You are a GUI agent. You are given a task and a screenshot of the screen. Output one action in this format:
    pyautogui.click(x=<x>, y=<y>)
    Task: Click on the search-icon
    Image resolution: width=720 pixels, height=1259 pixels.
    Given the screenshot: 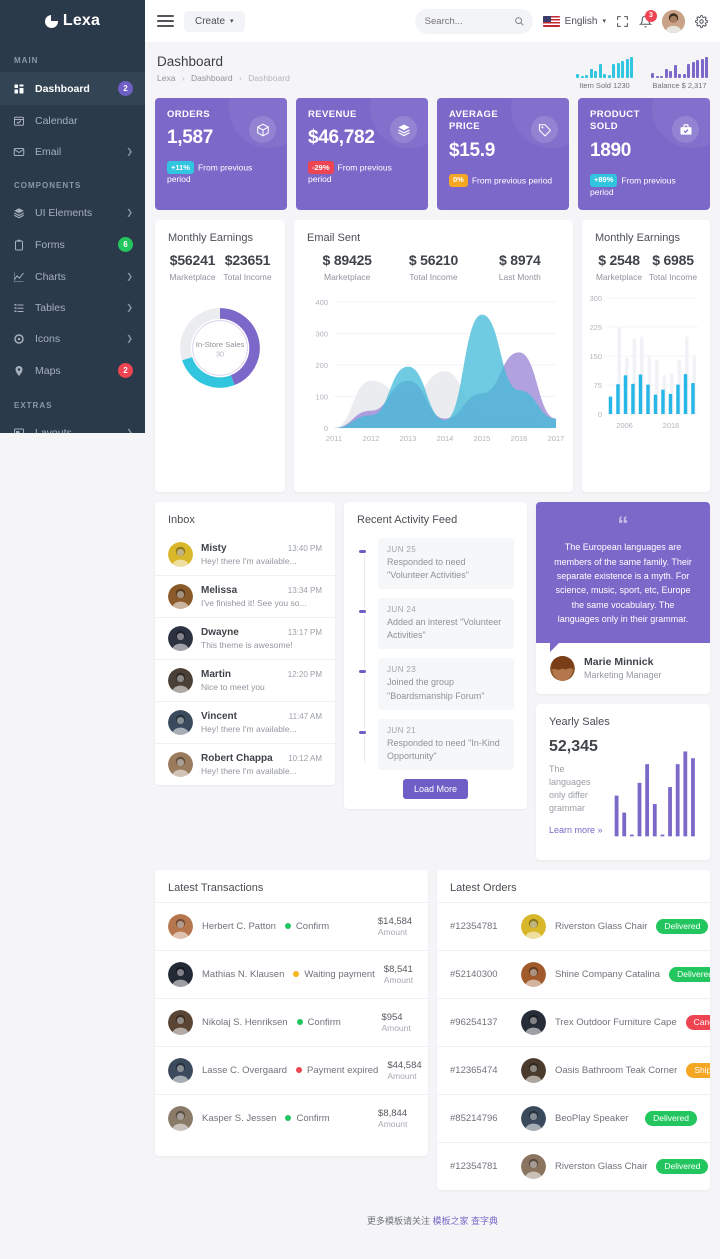 What is the action you would take?
    pyautogui.click(x=519, y=21)
    